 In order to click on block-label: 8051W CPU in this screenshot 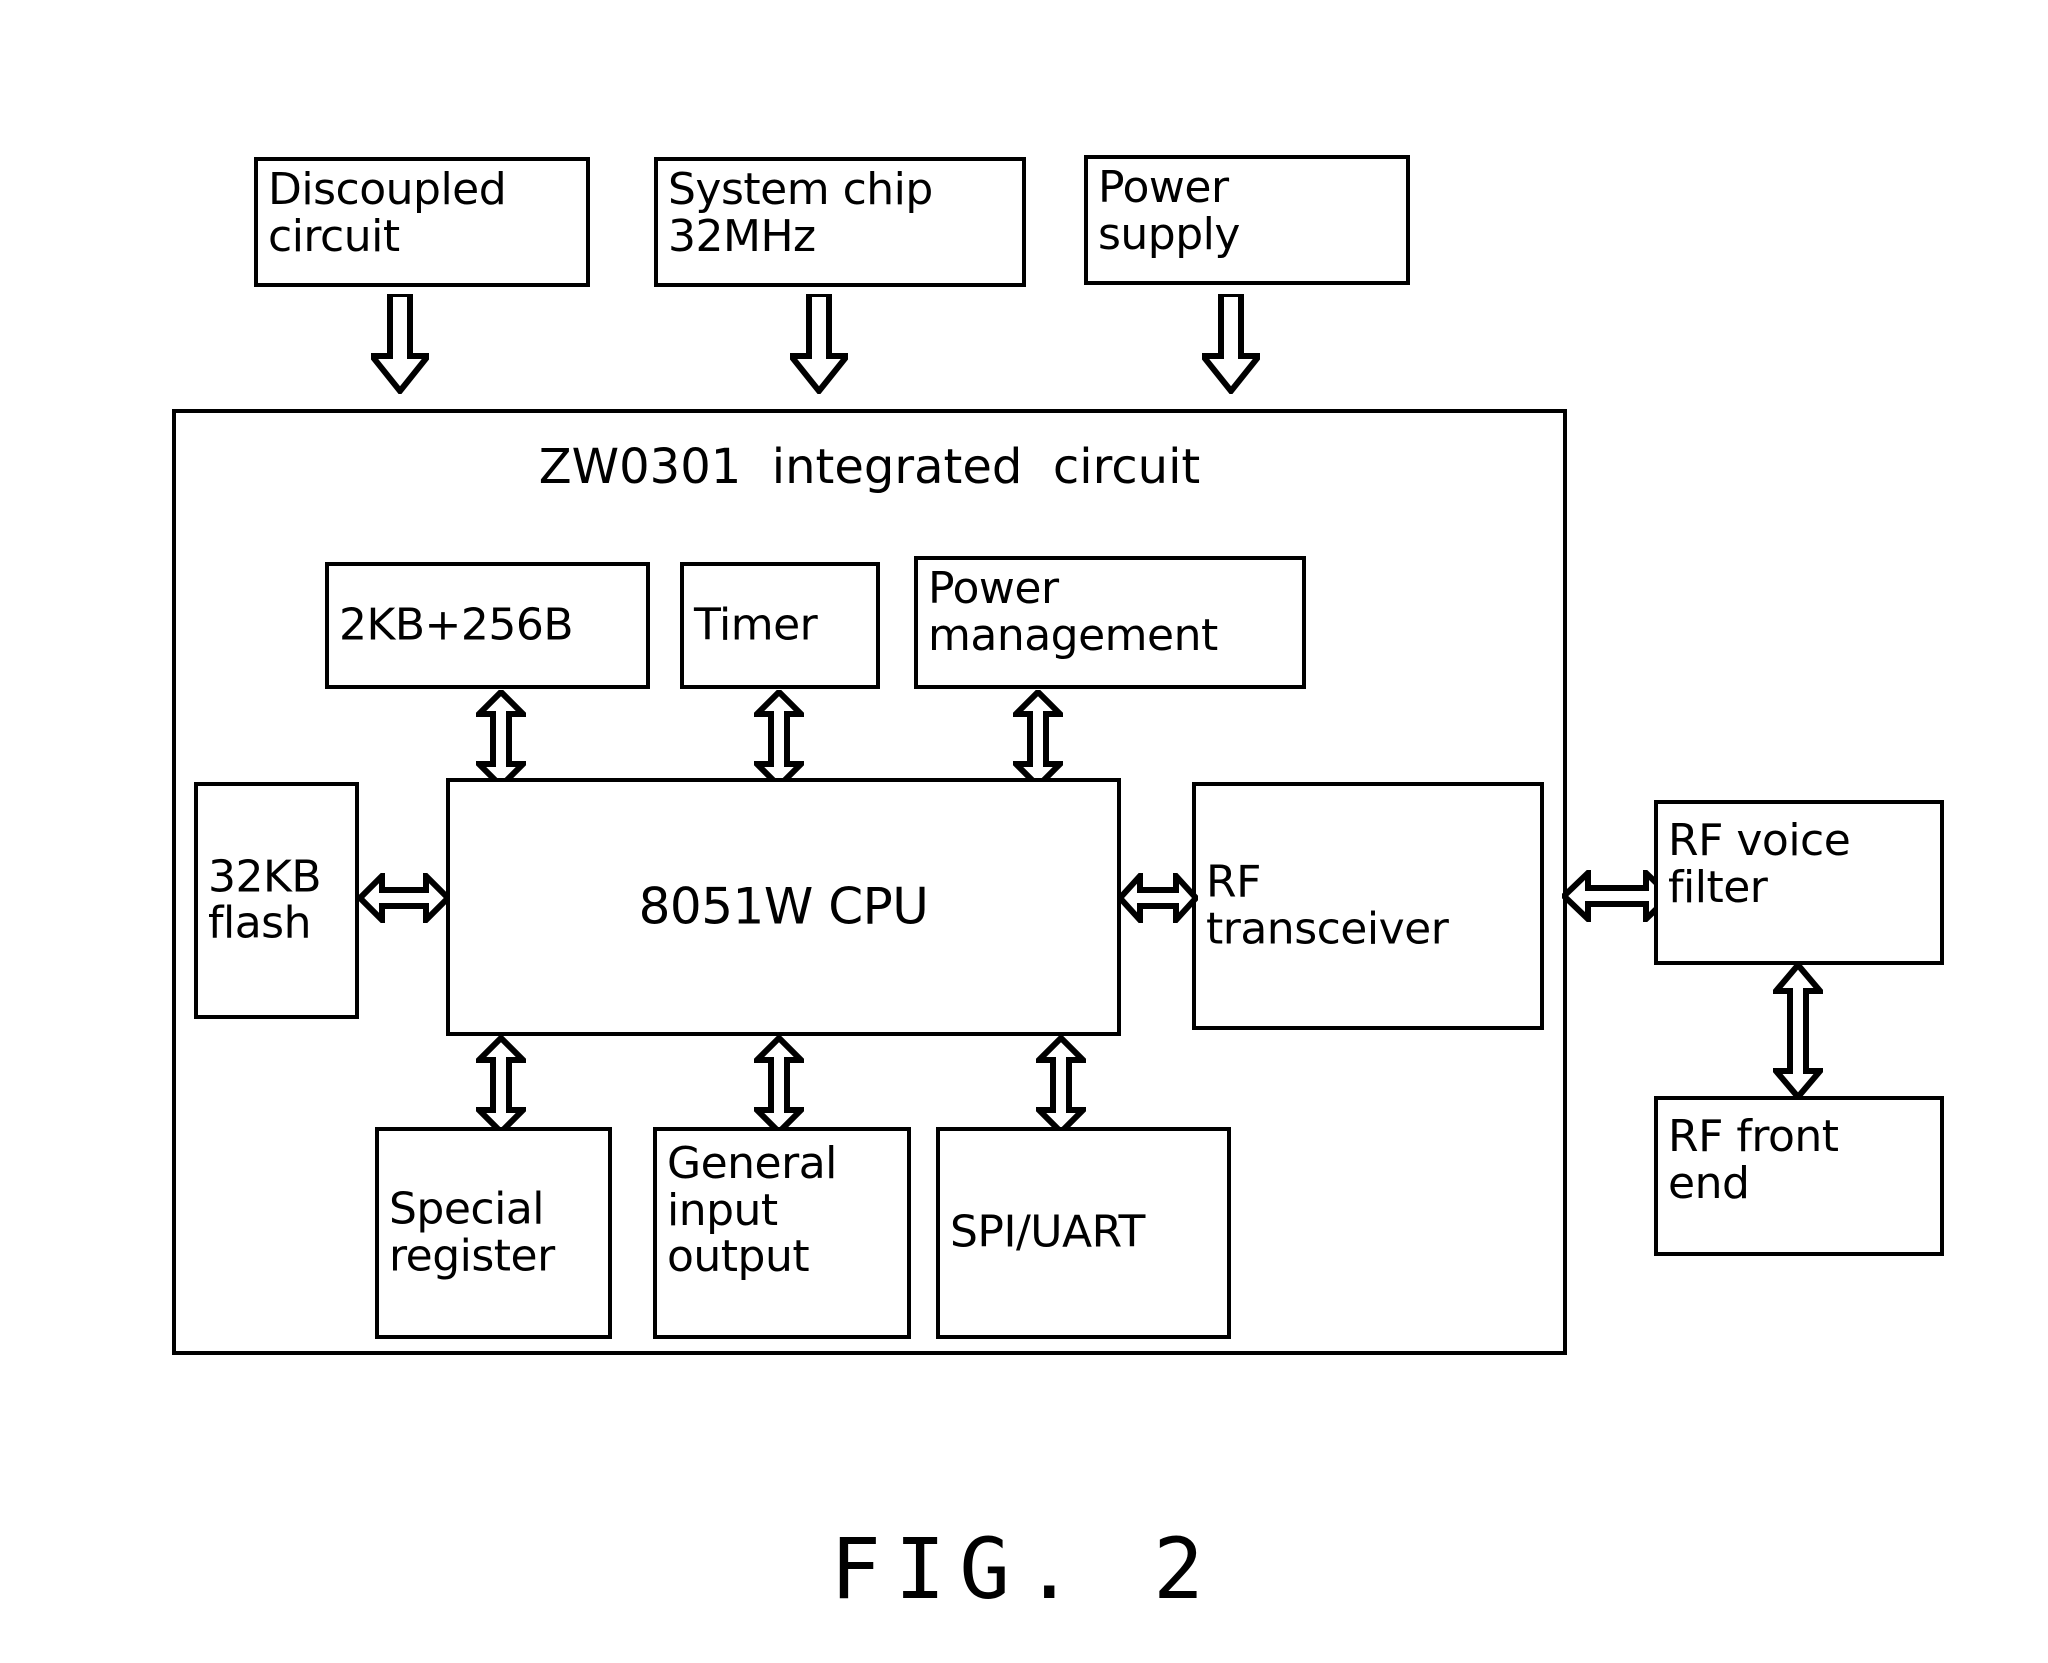, I will do `click(783, 906)`.